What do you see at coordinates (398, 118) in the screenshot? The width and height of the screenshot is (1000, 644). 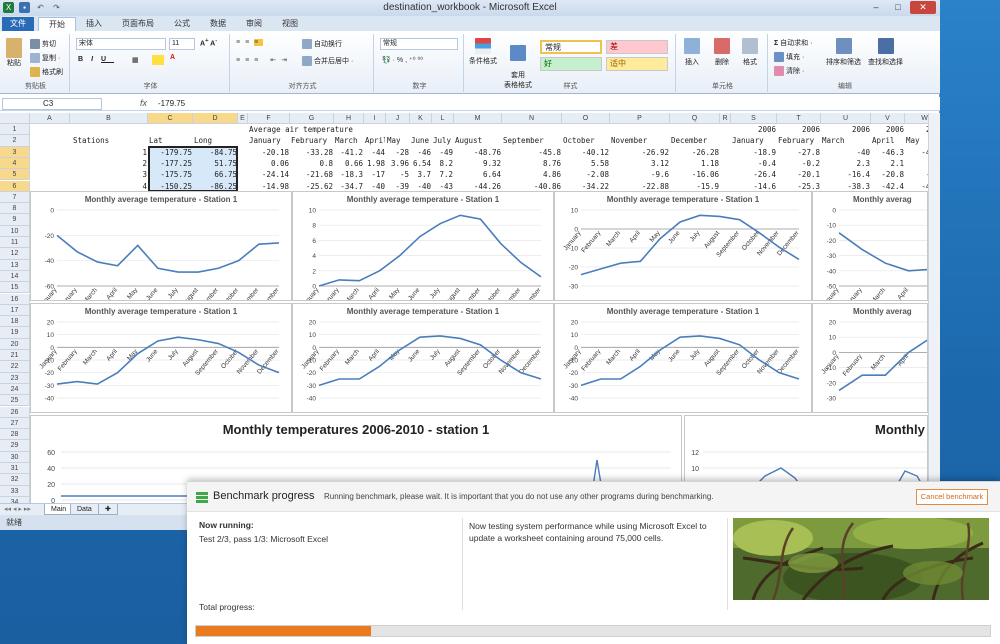 I see `column-header-j: J` at bounding box center [398, 118].